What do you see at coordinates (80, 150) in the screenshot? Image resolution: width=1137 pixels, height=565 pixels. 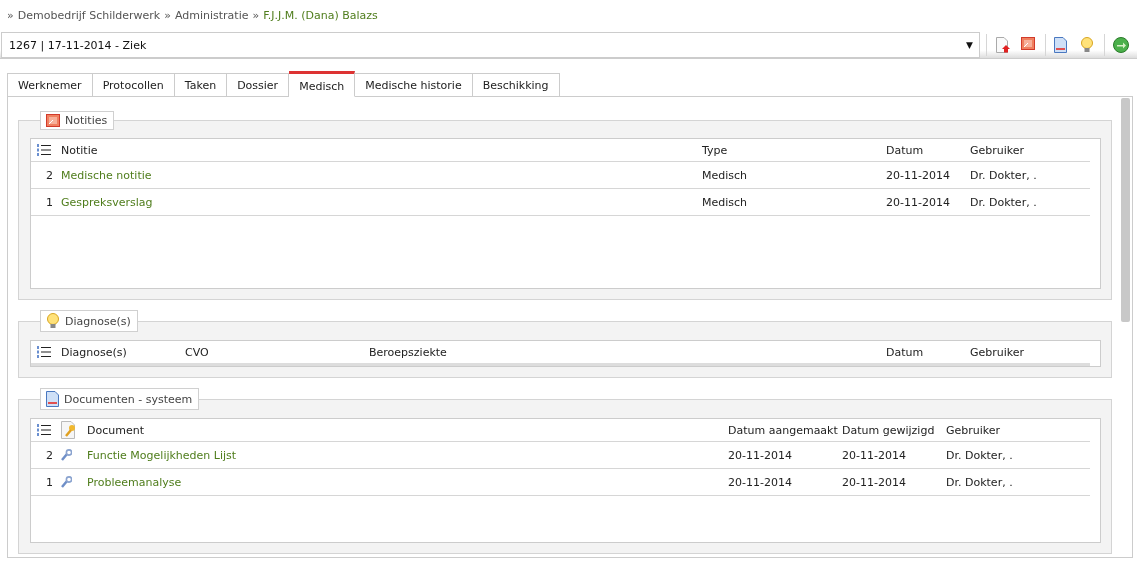 I see `column-header: Notitie` at bounding box center [80, 150].